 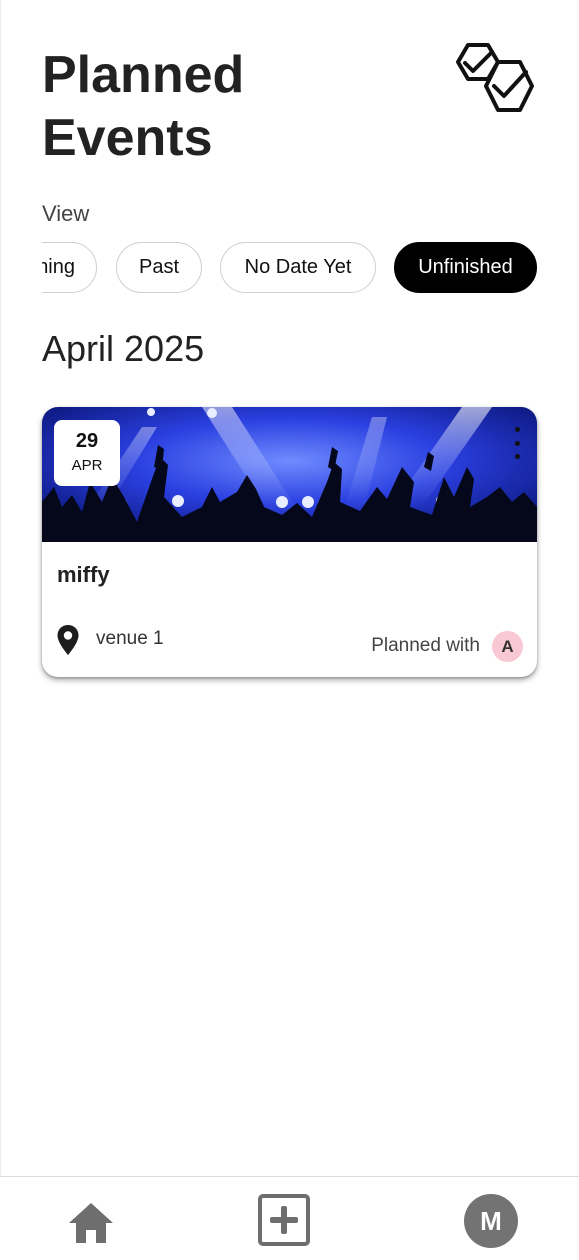 I want to click on screen-edge, so click(x=0, y=630).